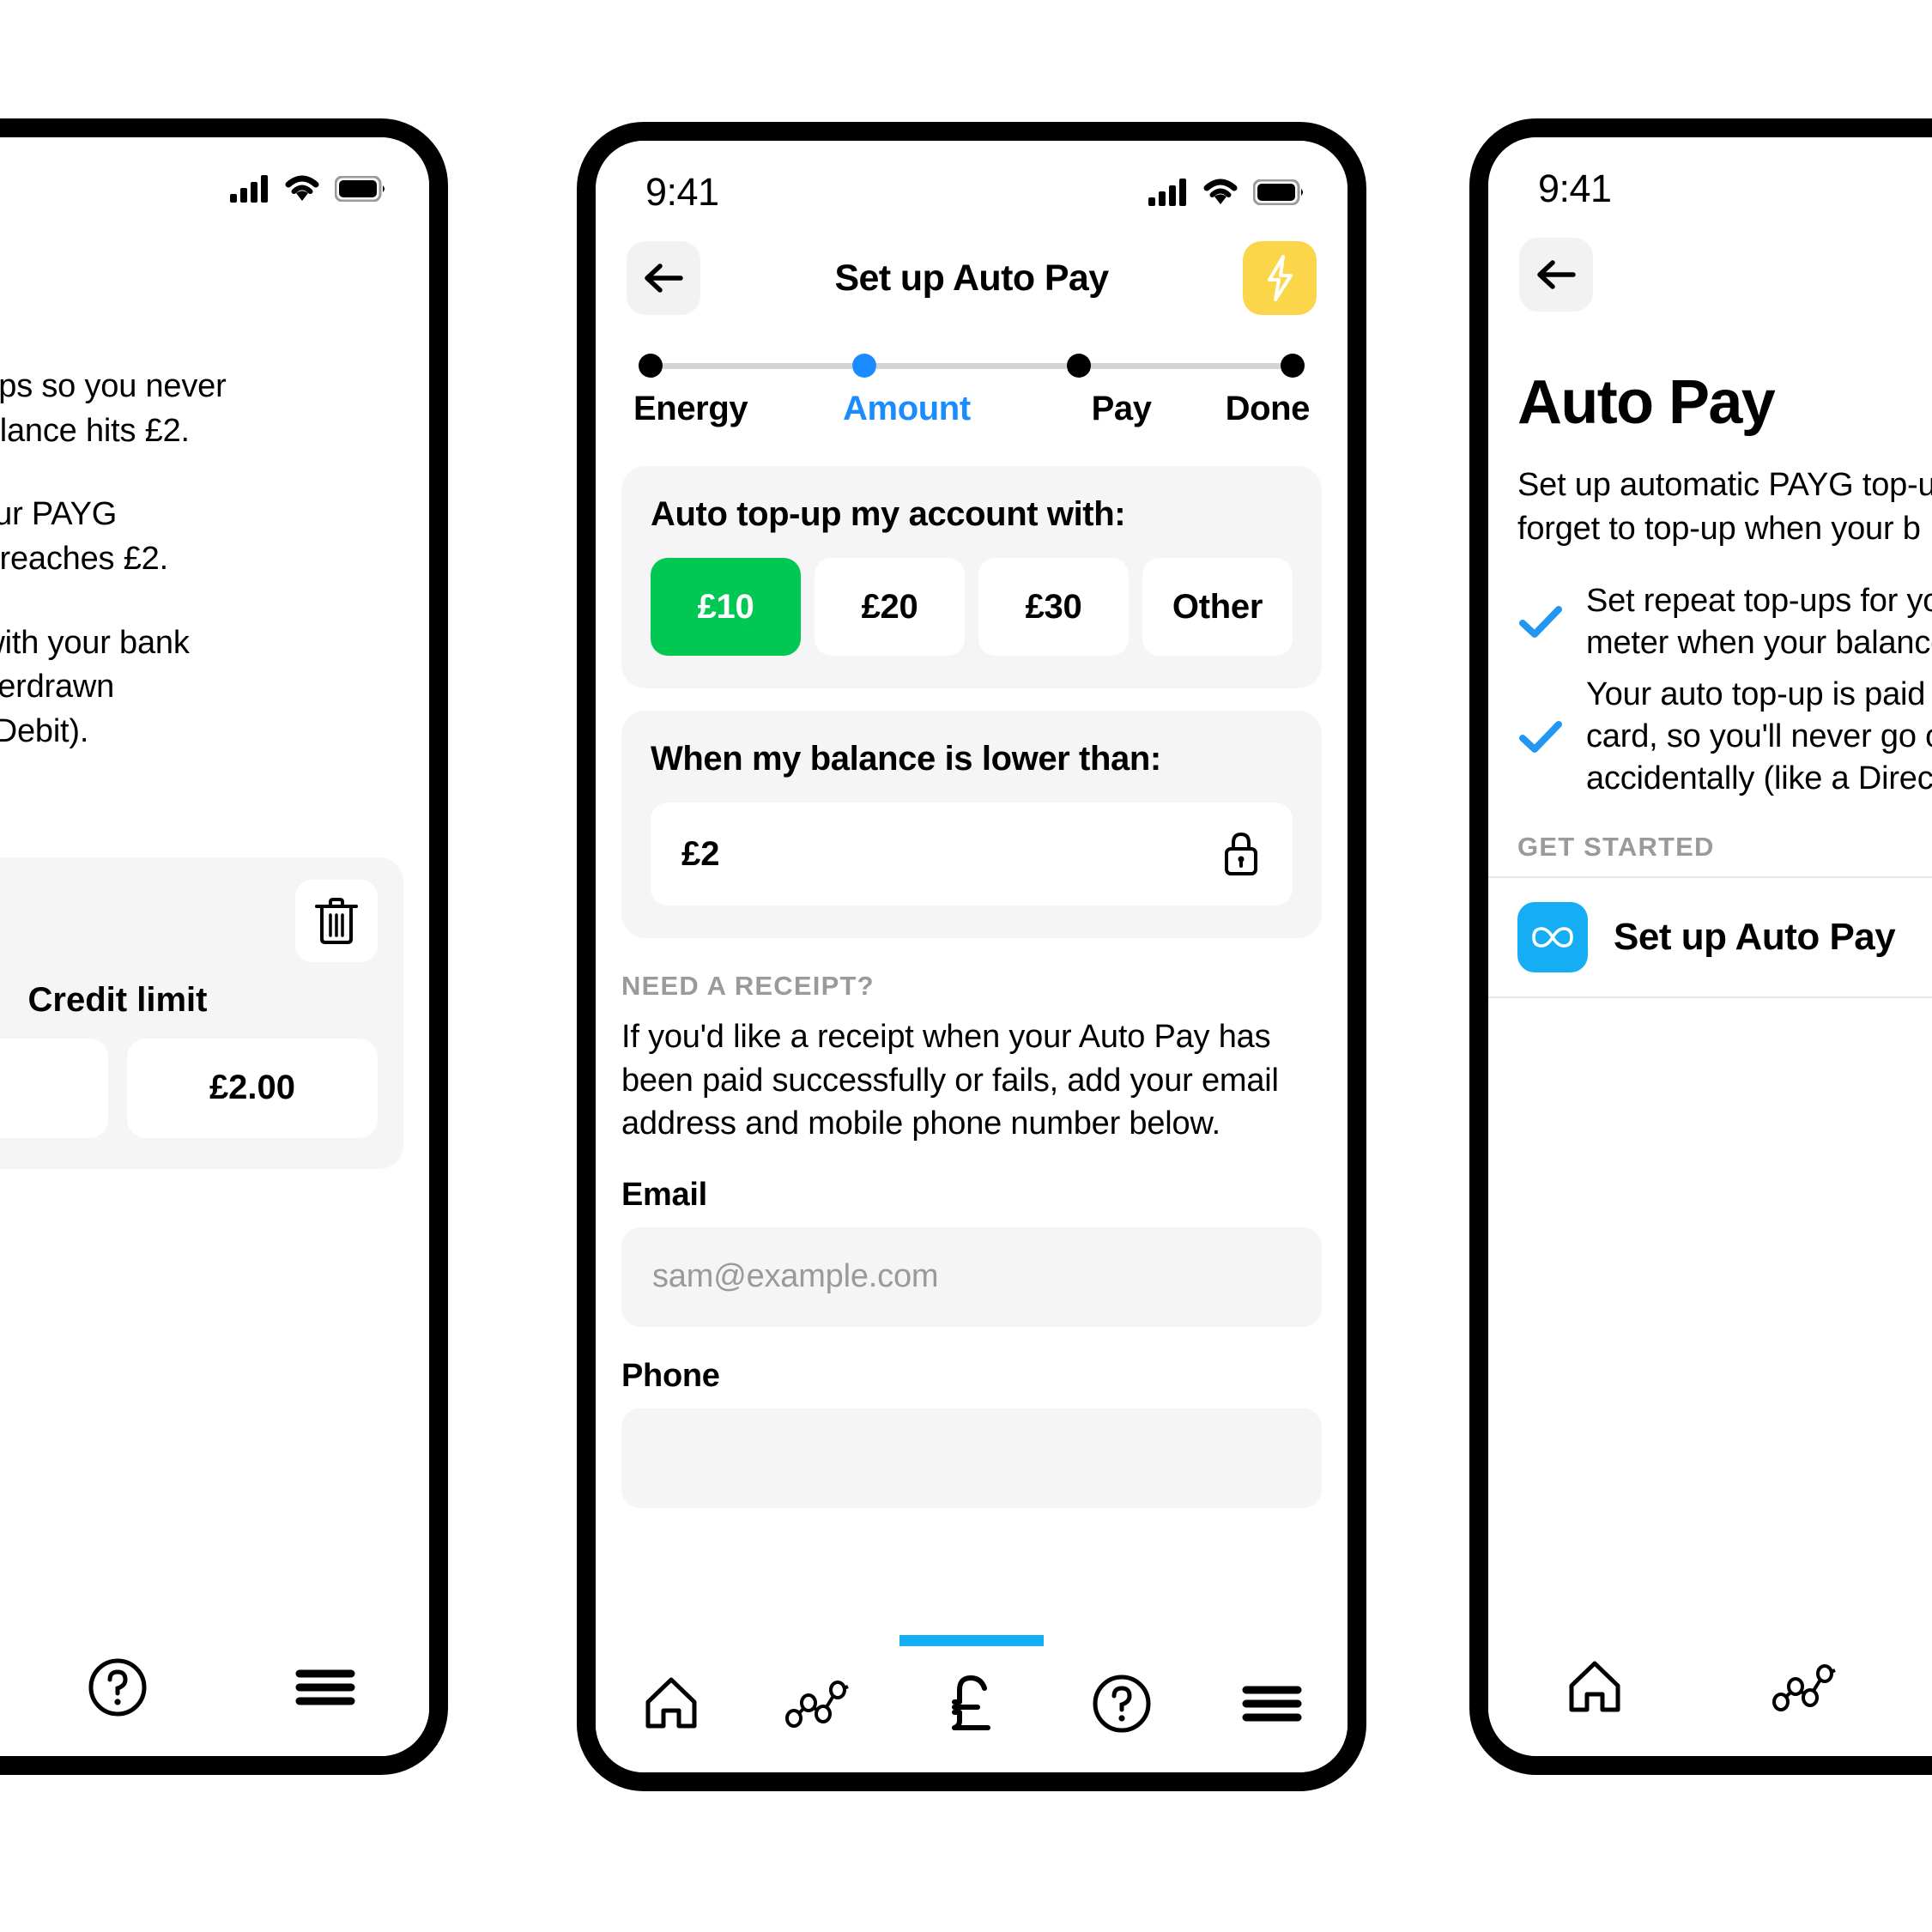  What do you see at coordinates (1710, 176) in the screenshot?
I see `right-status-bar: 9:41` at bounding box center [1710, 176].